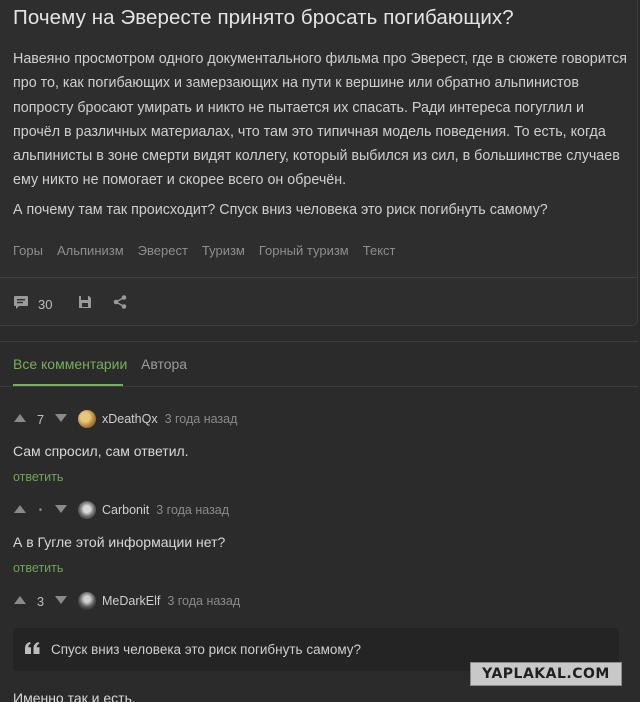  I want to click on tab-author-comments: Автора, so click(164, 364).